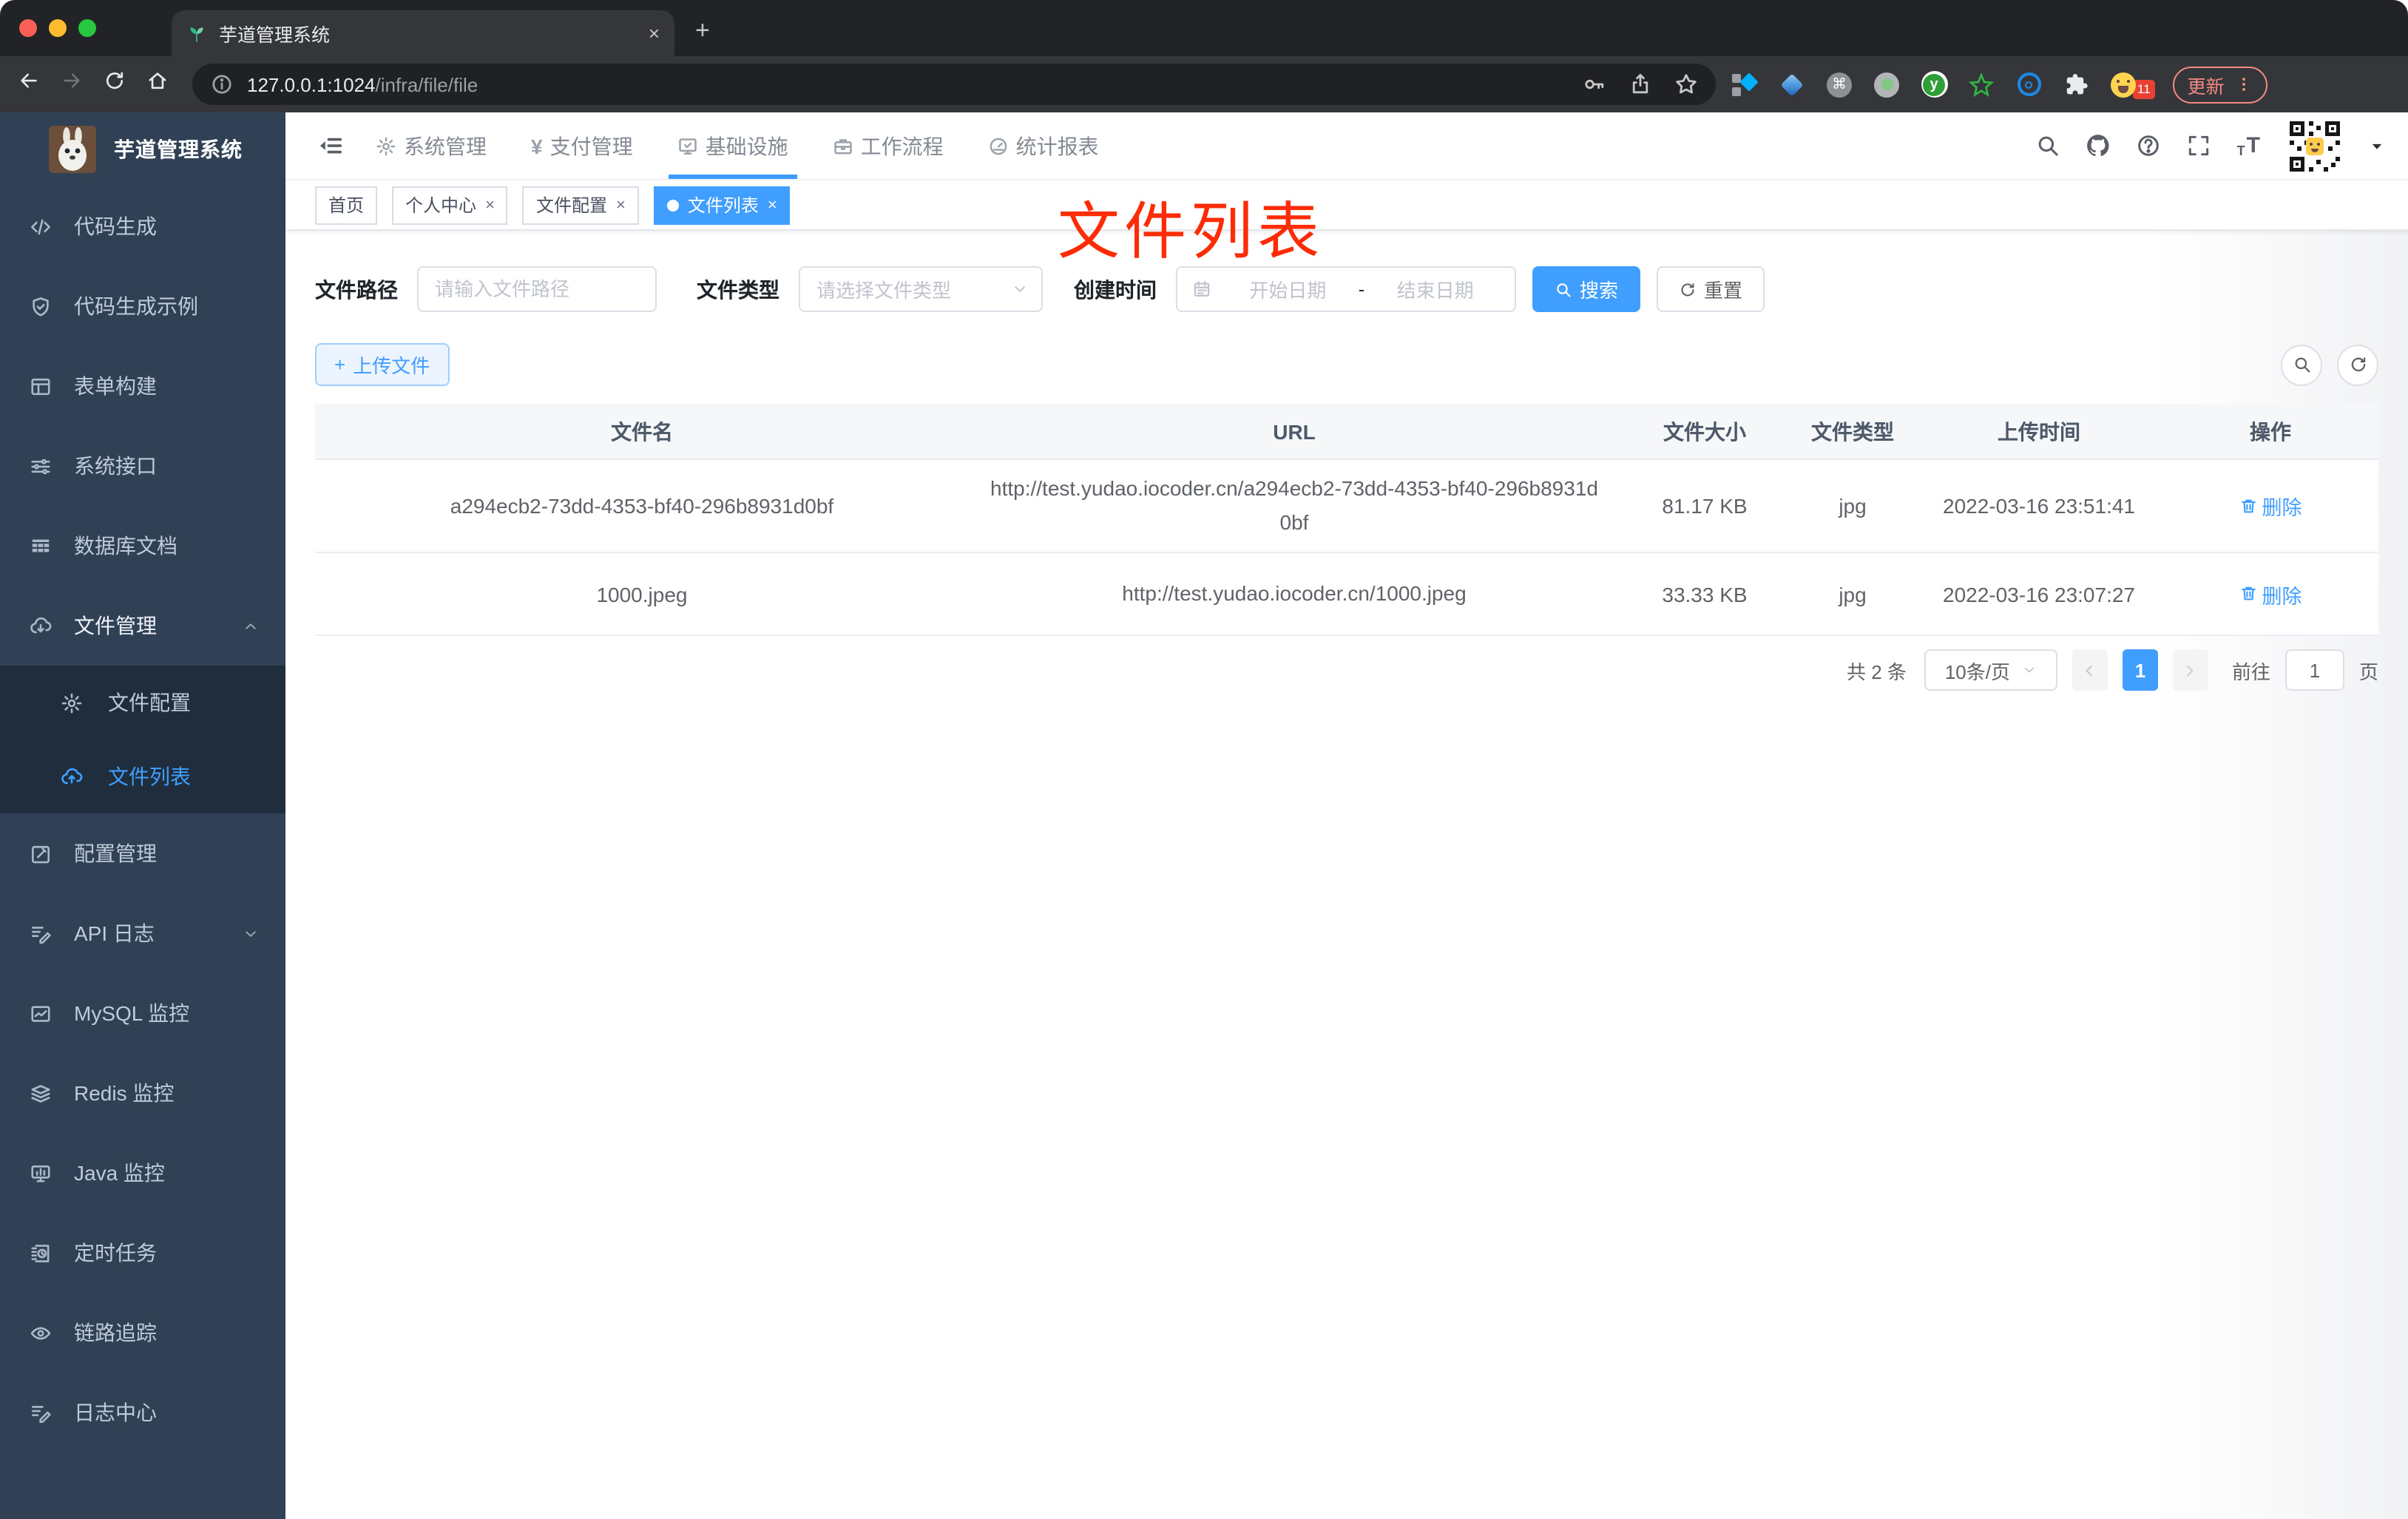  Describe the element at coordinates (1346, 205) in the screenshot. I see `tags-bar: 首页 × 个人中心 × 文件配置 ×` at that location.